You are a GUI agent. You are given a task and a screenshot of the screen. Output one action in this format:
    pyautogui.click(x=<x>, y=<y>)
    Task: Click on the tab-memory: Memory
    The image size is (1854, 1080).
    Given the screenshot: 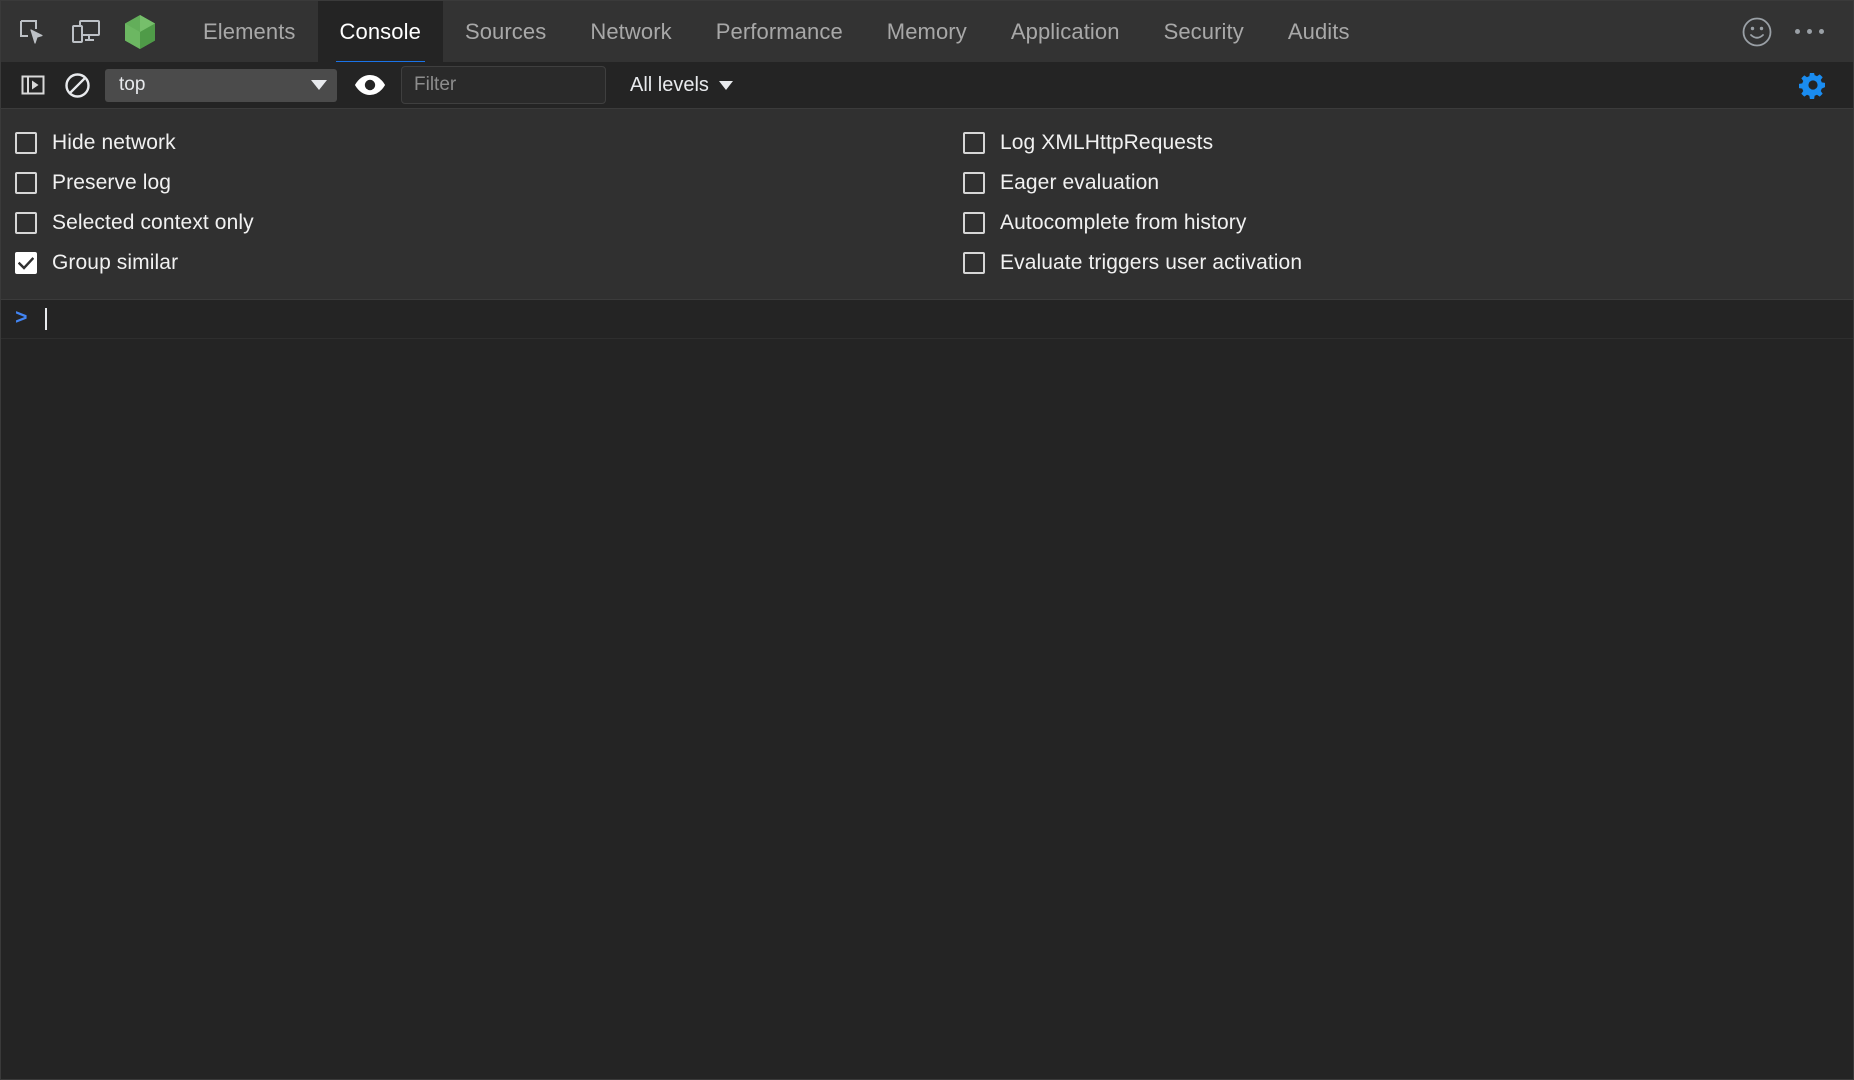 What is the action you would take?
    pyautogui.click(x=927, y=31)
    